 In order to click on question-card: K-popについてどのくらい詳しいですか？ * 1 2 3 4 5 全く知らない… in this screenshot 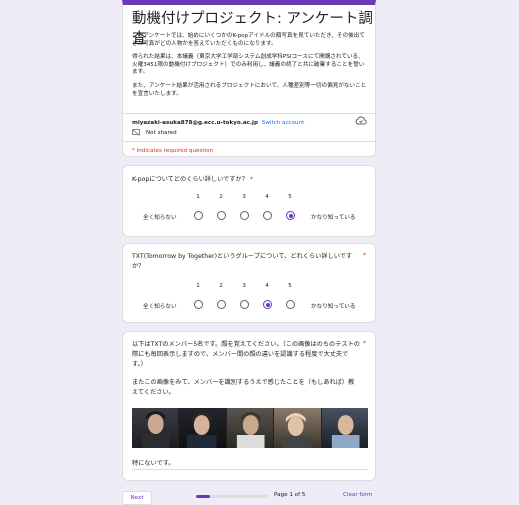, I will do `click(249, 201)`.